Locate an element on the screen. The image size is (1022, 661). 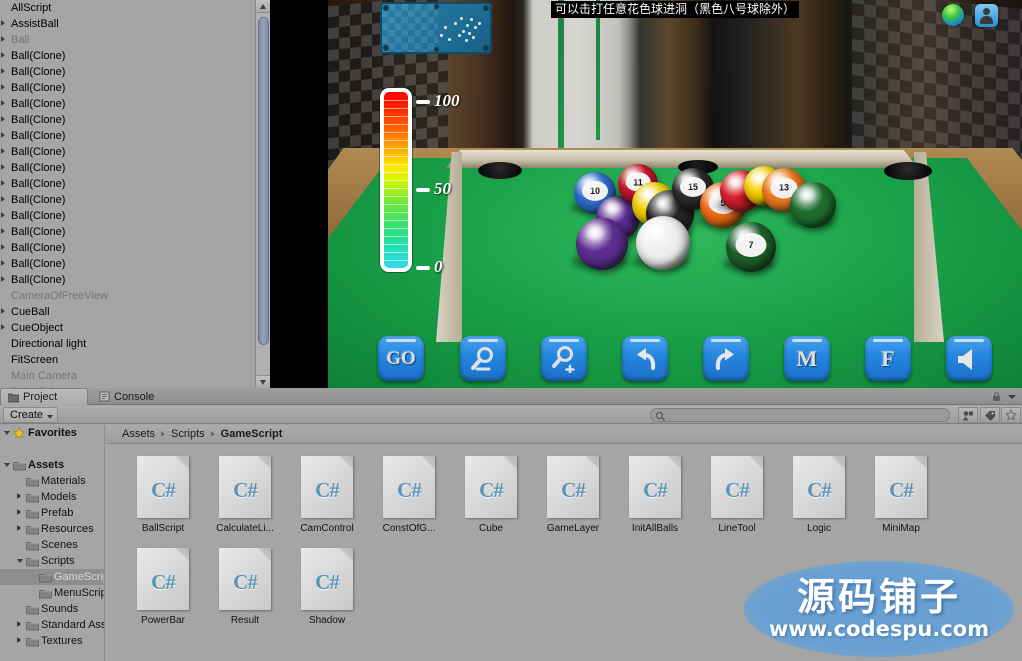
asset-item: C# Result is located at coordinates (245, 594).